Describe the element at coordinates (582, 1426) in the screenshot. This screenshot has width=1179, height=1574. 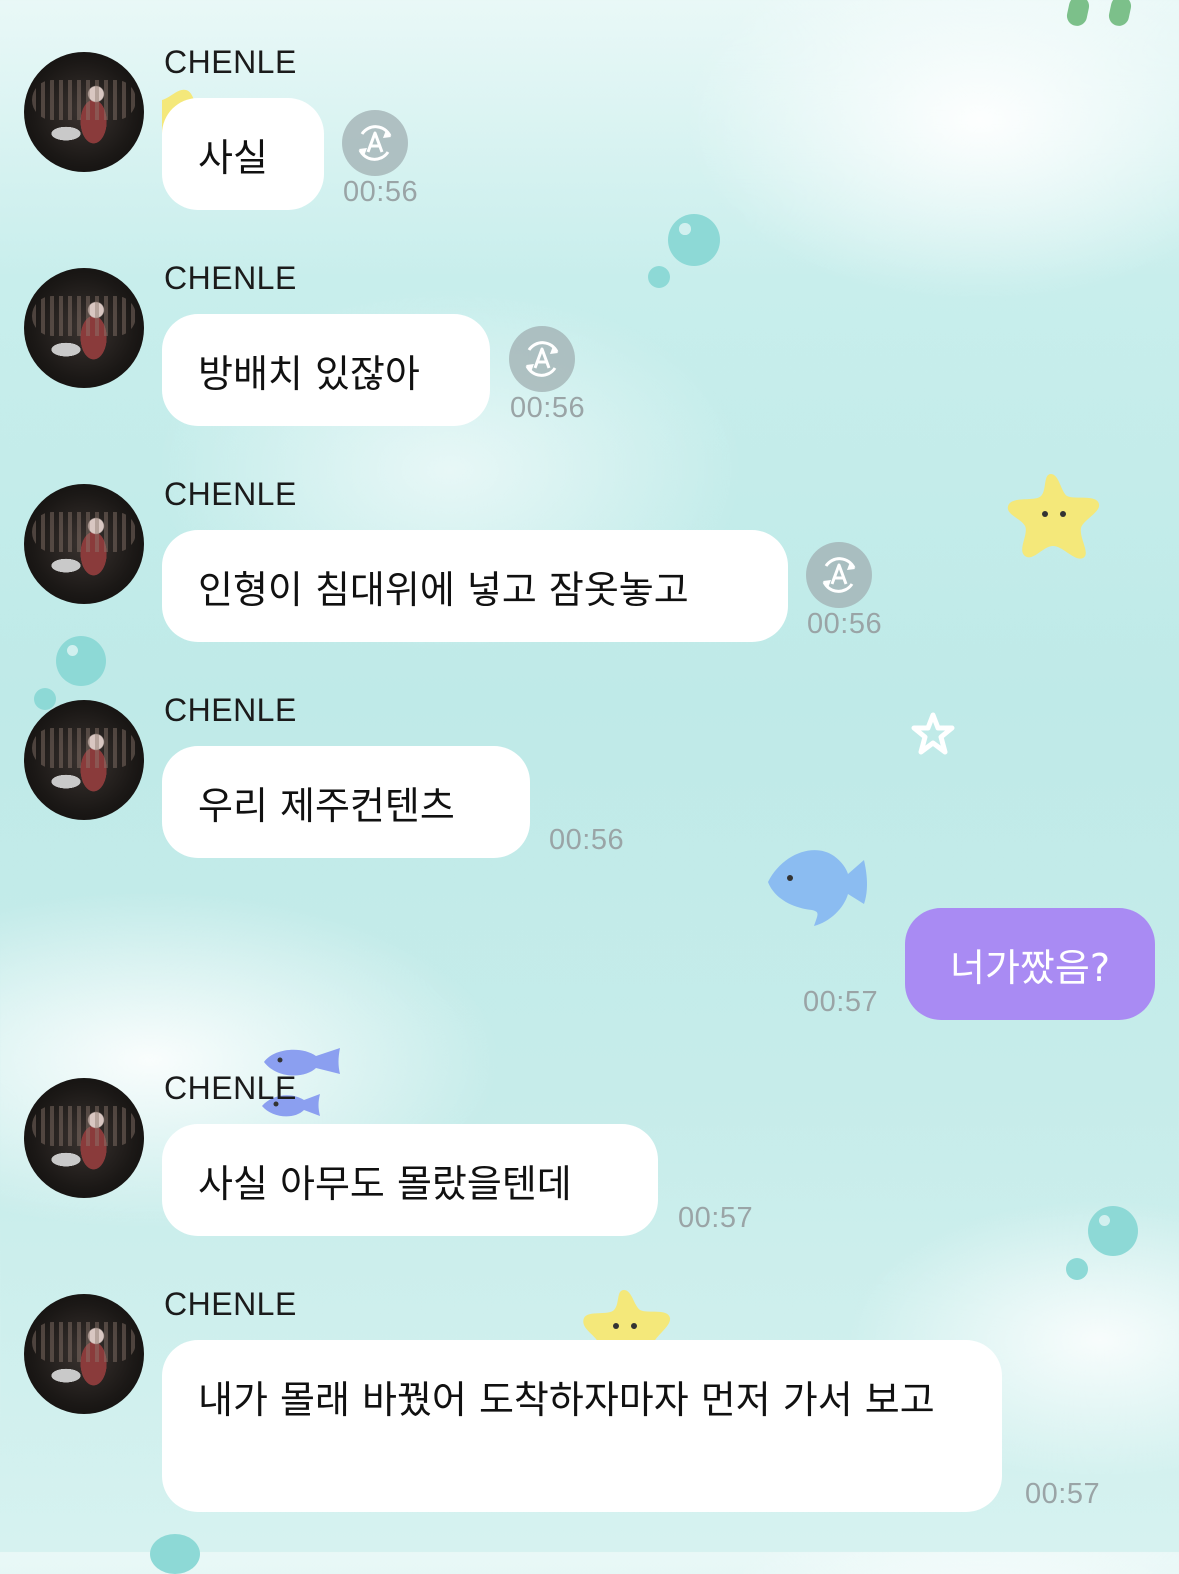
I see `message-bubble: 내가 몰래 바꿨어 도착하자마자 먼저 가서 보고` at that location.